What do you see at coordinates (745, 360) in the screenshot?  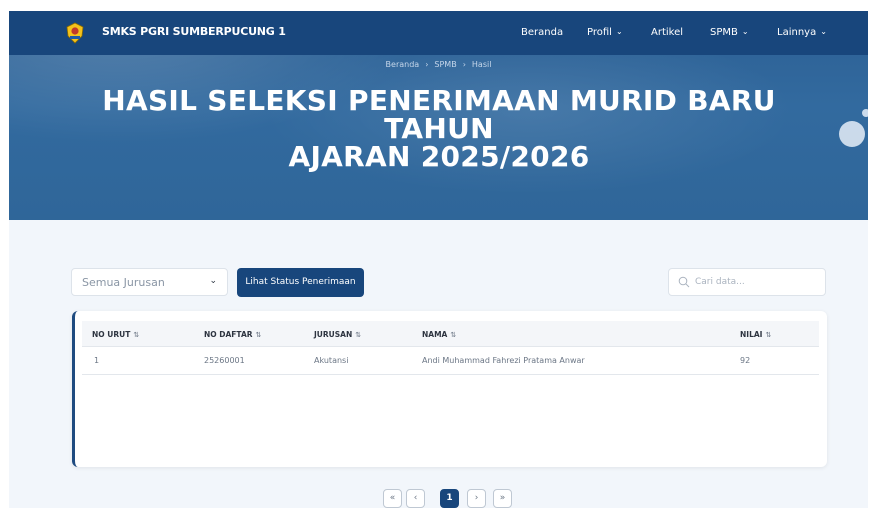 I see `cell-nilai: 92` at bounding box center [745, 360].